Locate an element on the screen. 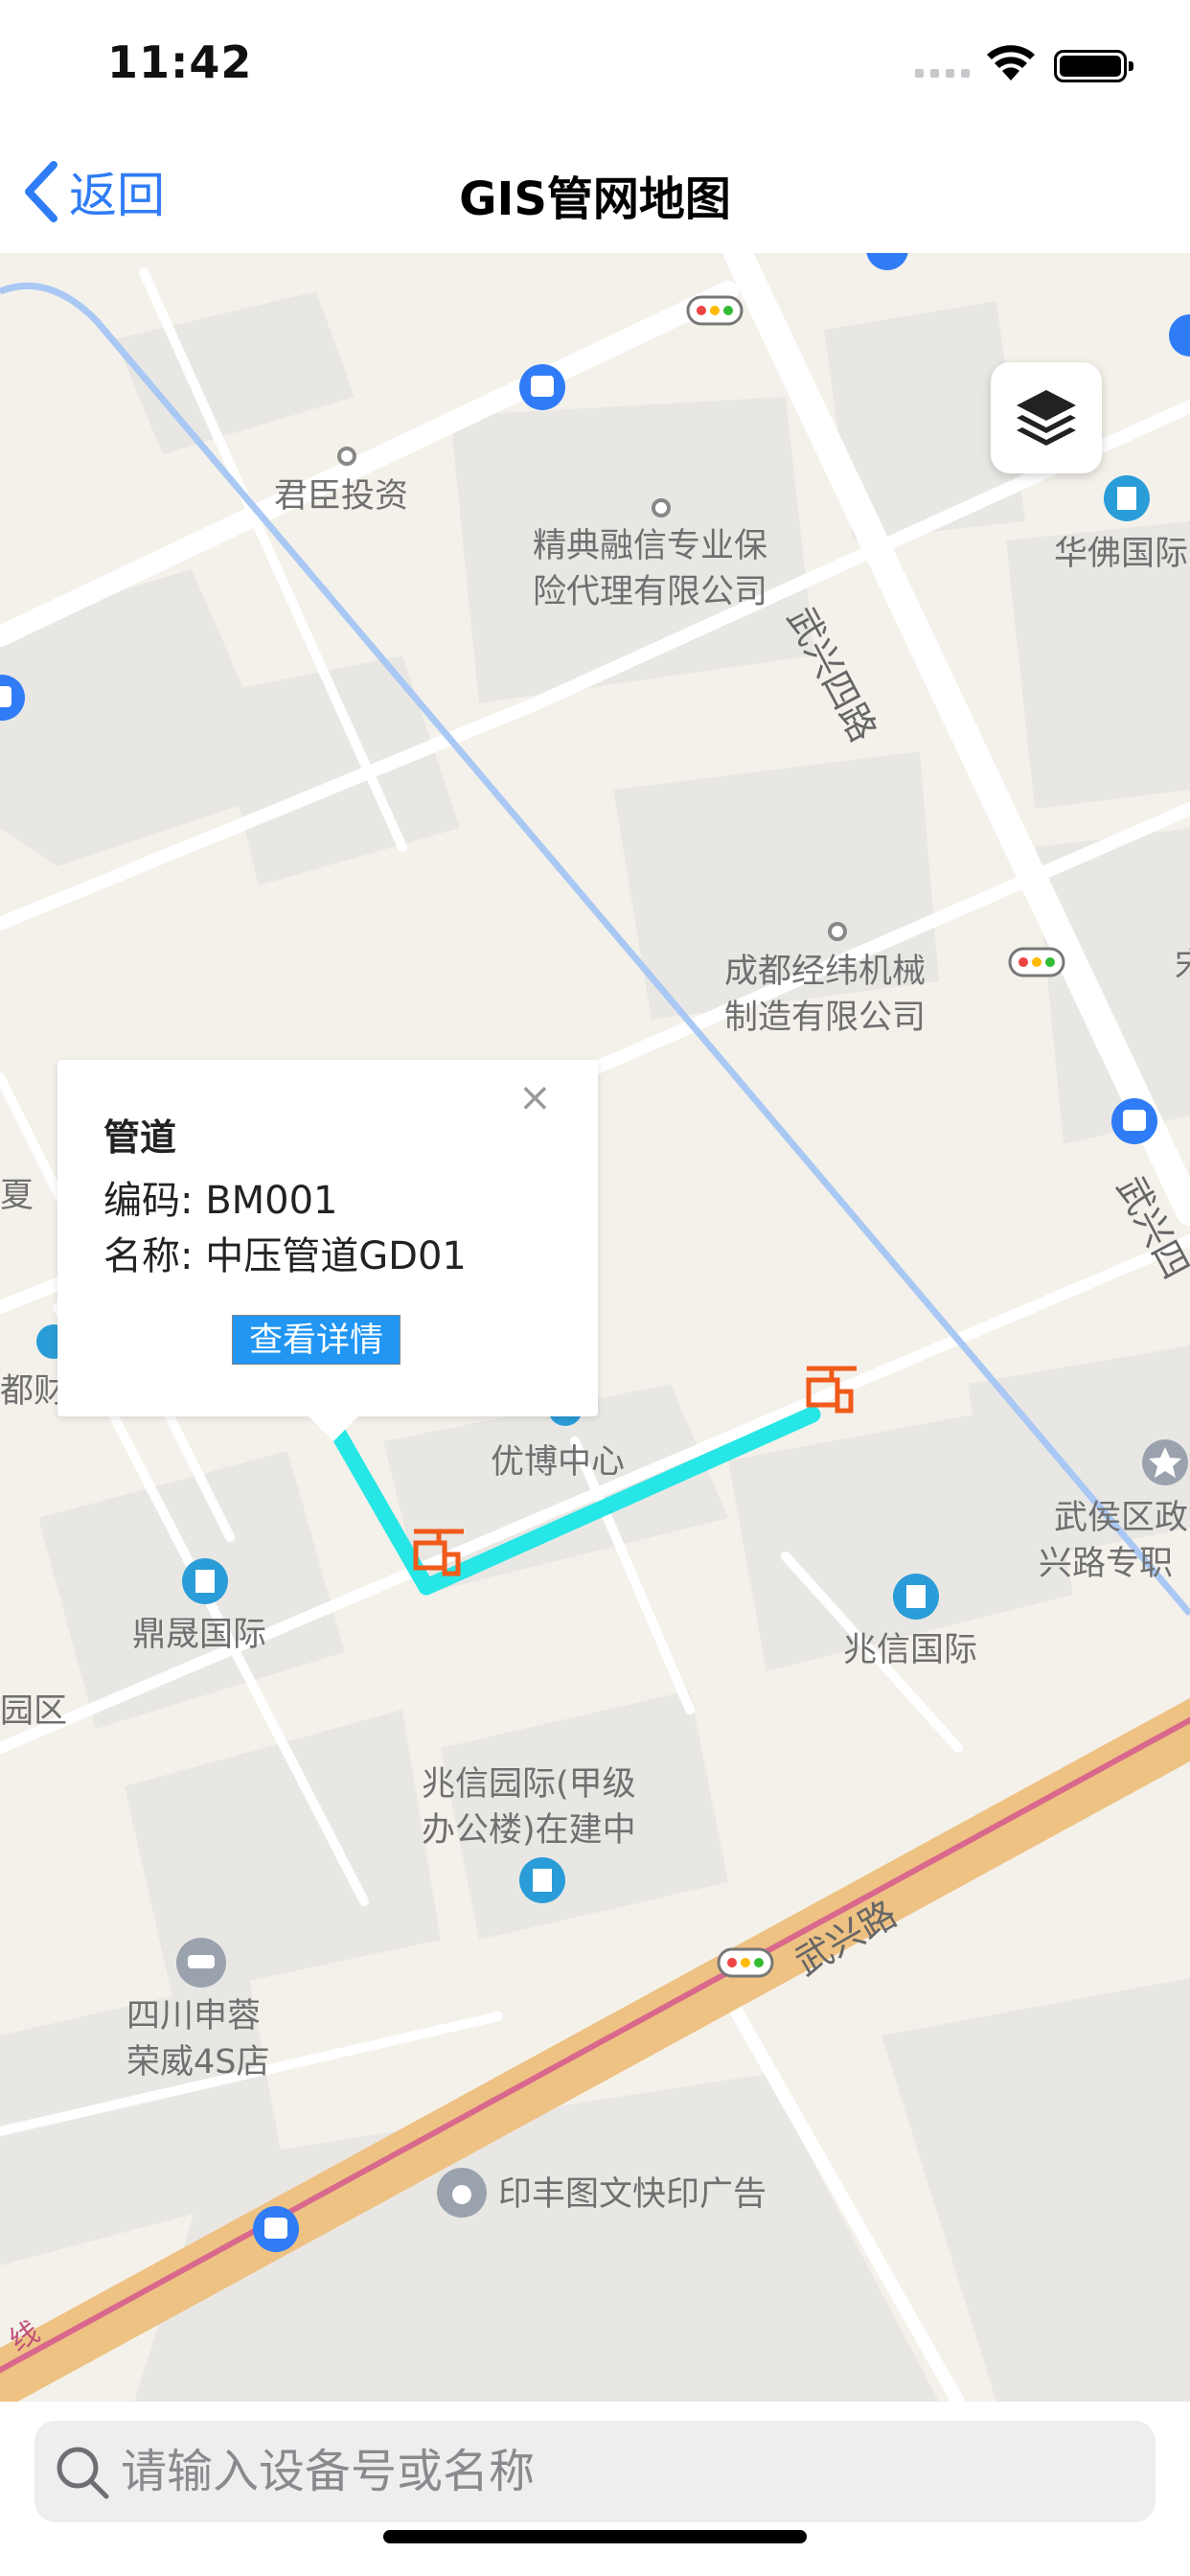  poi-label-youbo: 优博中心 is located at coordinates (559, 1462).